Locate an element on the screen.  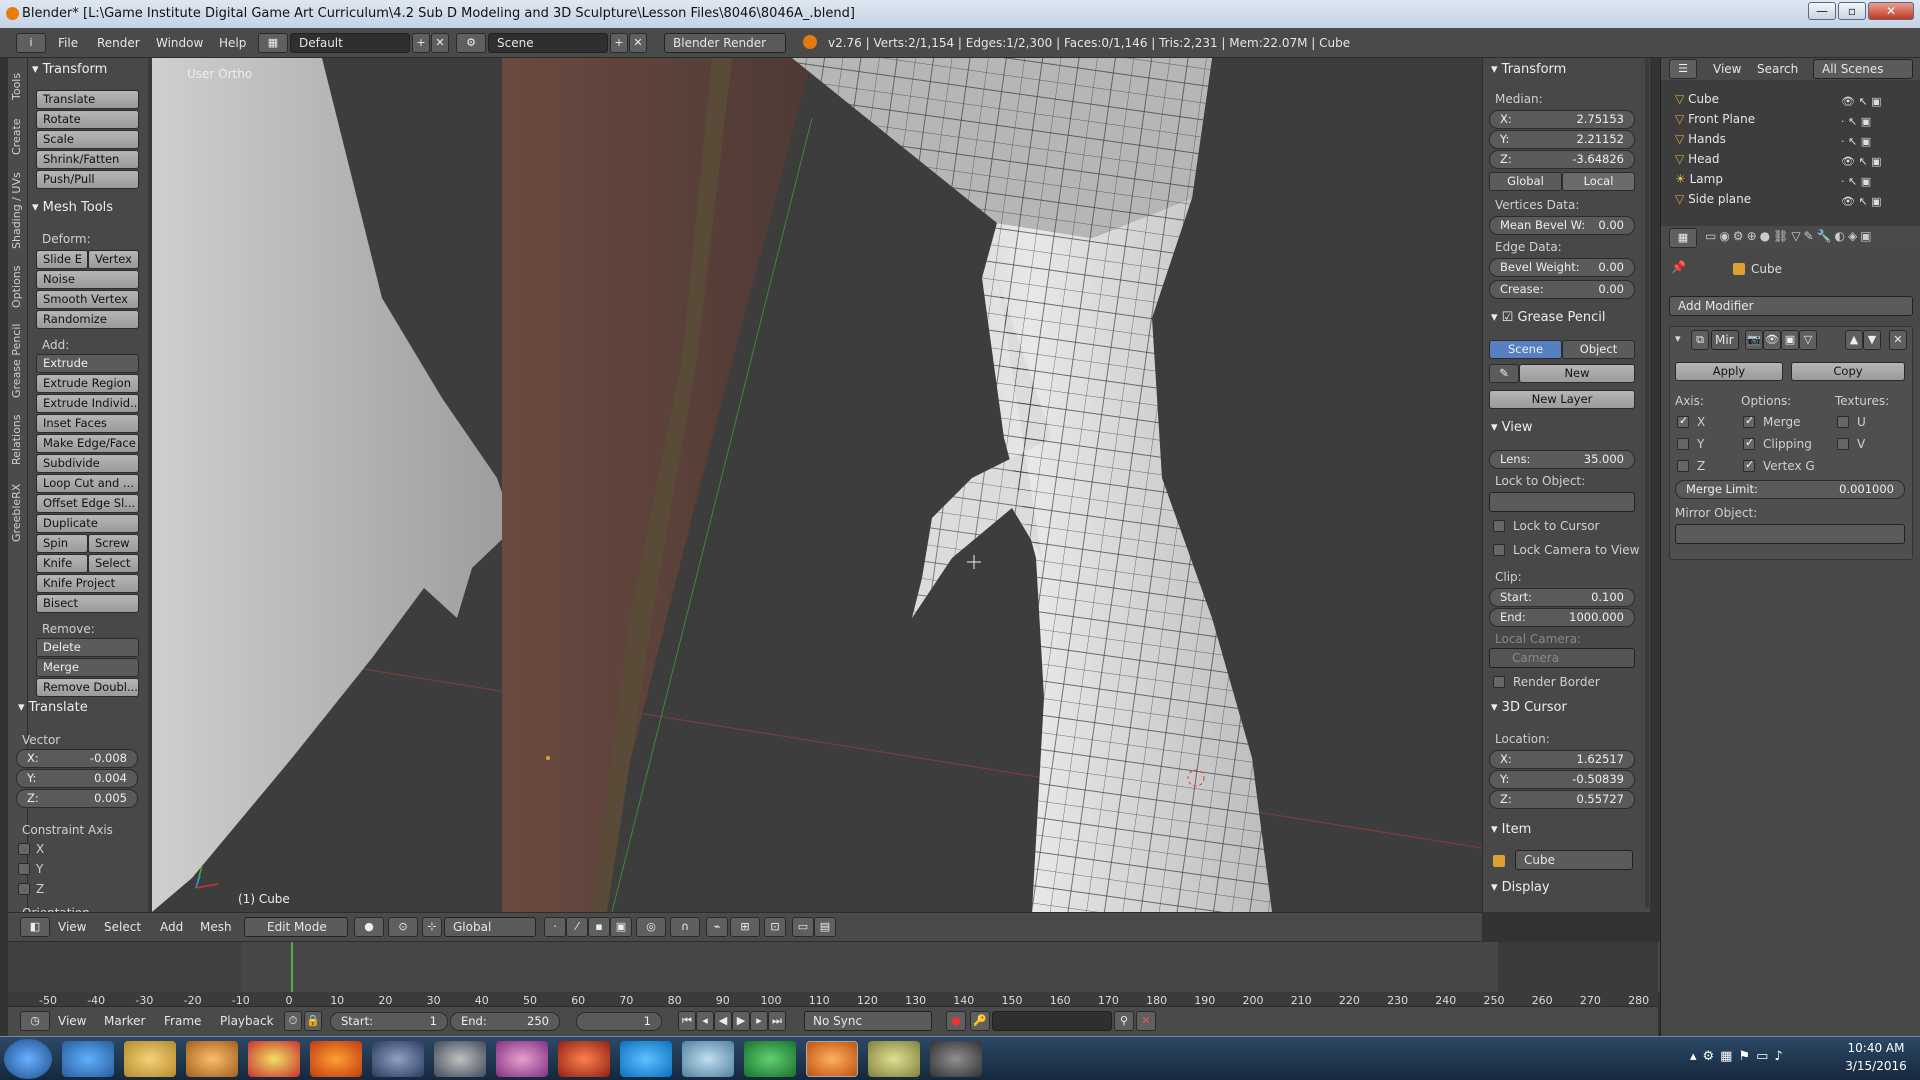
system-tray-icons: ▴⚙▦⚑▭♪ is located at coordinates (1755, 1059).